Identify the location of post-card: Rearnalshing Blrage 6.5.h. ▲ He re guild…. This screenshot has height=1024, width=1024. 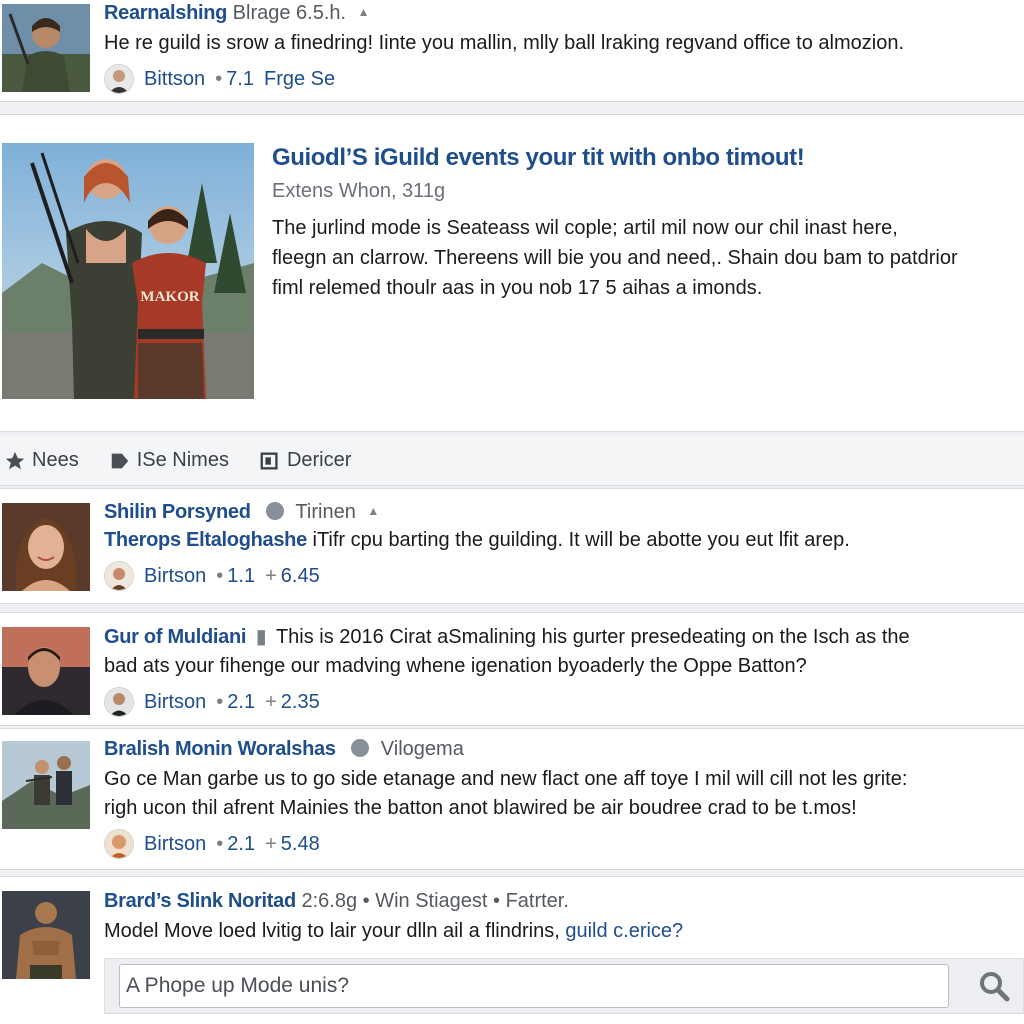
(512, 51).